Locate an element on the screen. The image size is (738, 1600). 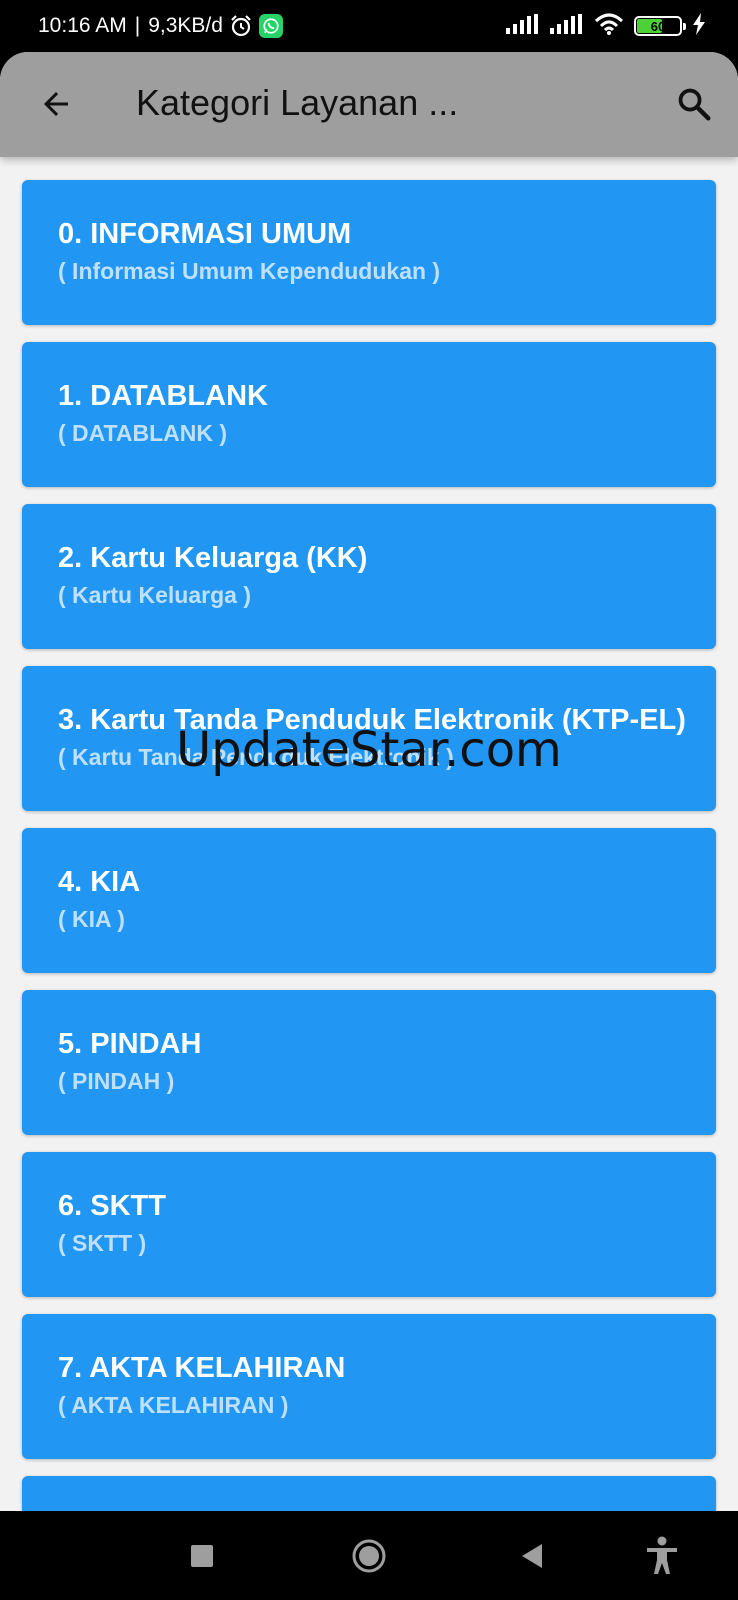
back-button is located at coordinates (56, 104).